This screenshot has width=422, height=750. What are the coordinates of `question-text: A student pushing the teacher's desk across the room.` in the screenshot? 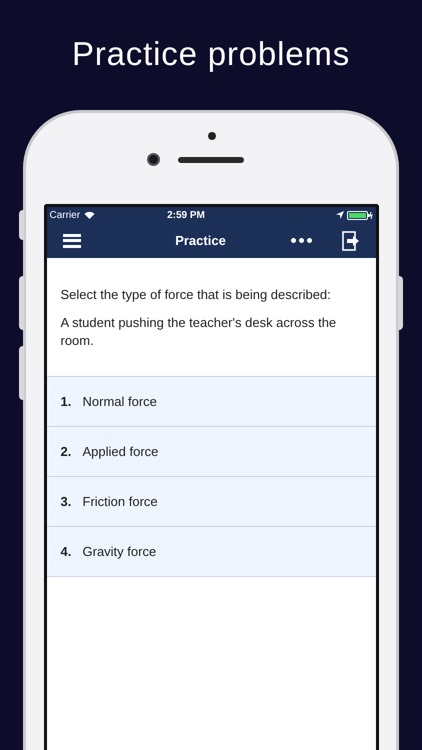 It's located at (199, 332).